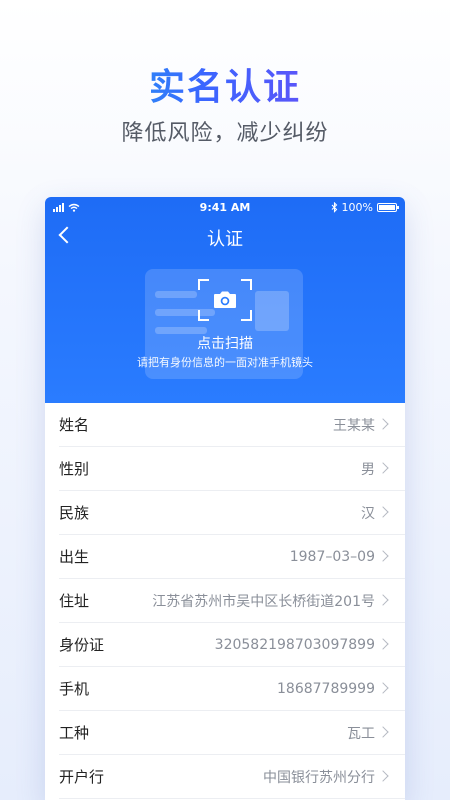 The width and height of the screenshot is (450, 800). I want to click on field-value: 18687789999, so click(326, 688).